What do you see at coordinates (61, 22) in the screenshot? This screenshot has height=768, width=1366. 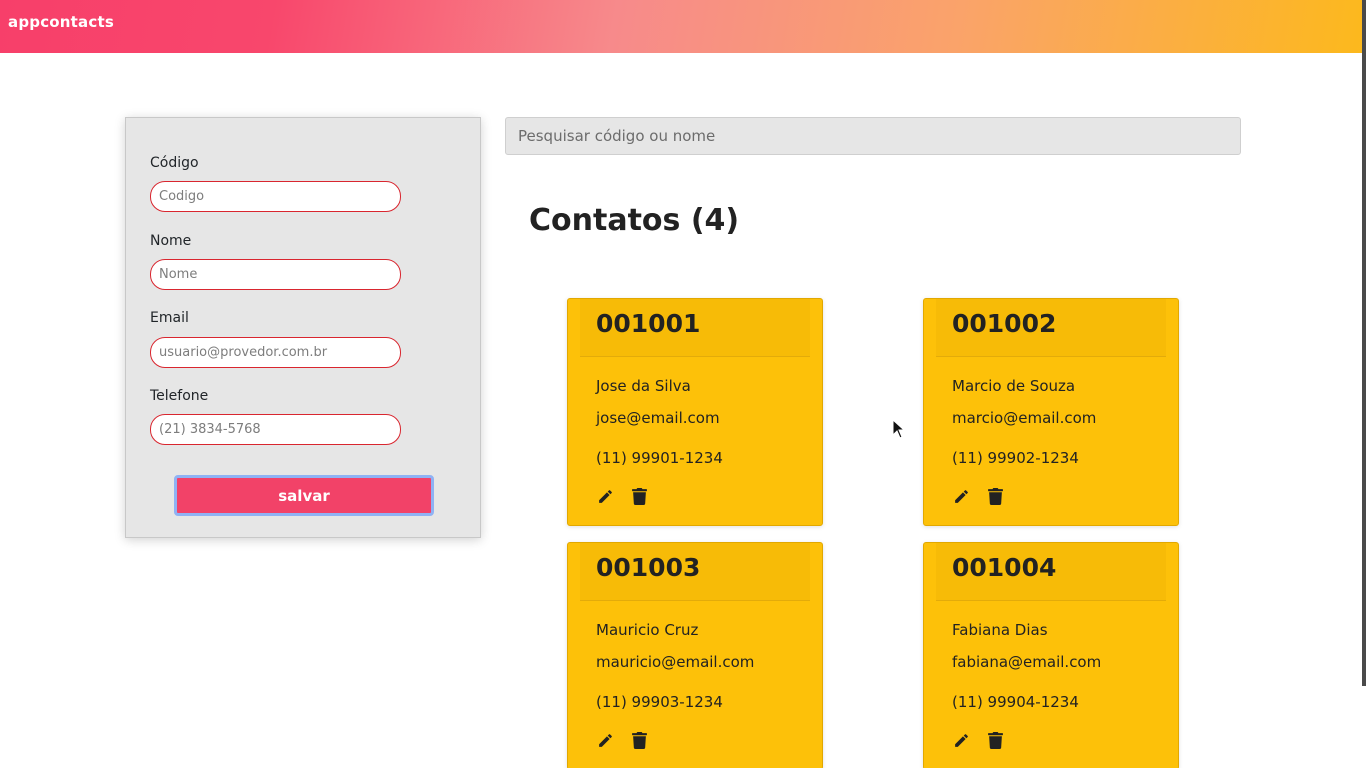 I see `app-brand: appcontacts` at bounding box center [61, 22].